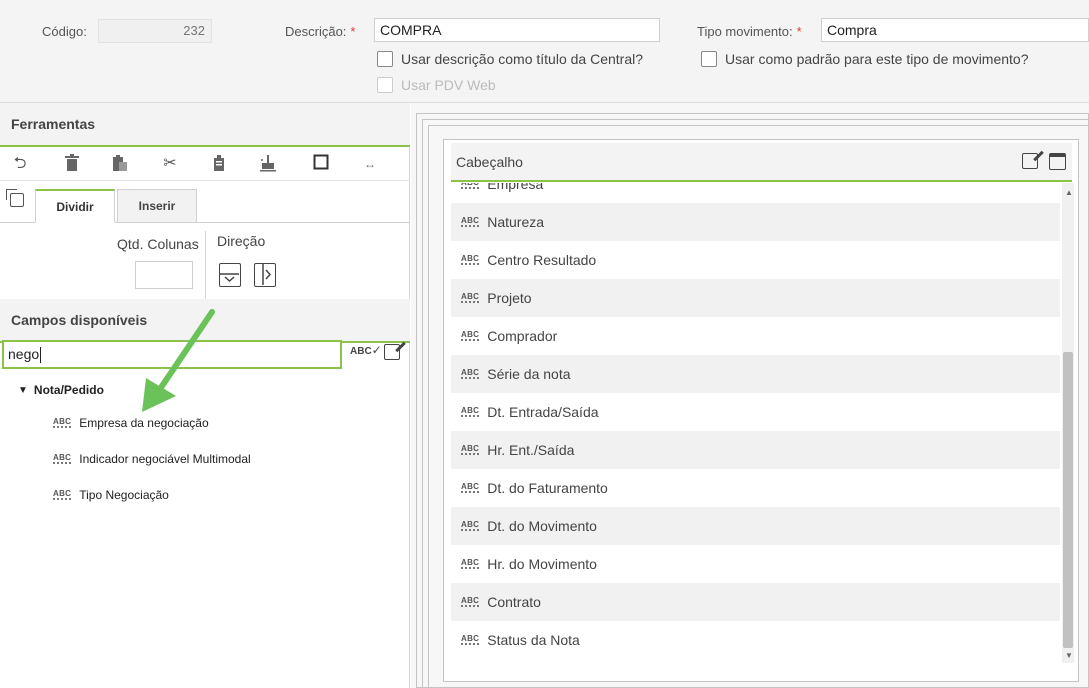  What do you see at coordinates (75, 206) in the screenshot?
I see `tab-dividir: Dividir` at bounding box center [75, 206].